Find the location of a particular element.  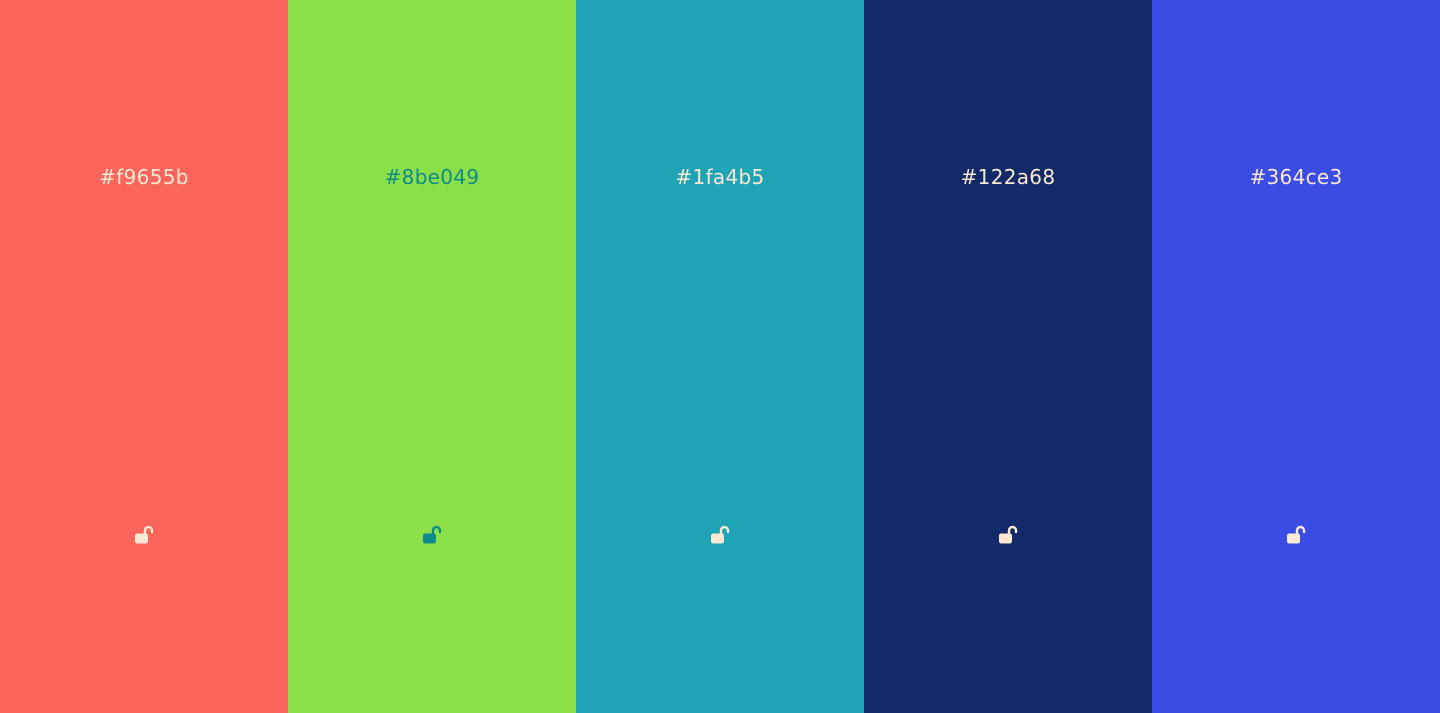

hex-code-label: #f9655b is located at coordinates (144, 177).